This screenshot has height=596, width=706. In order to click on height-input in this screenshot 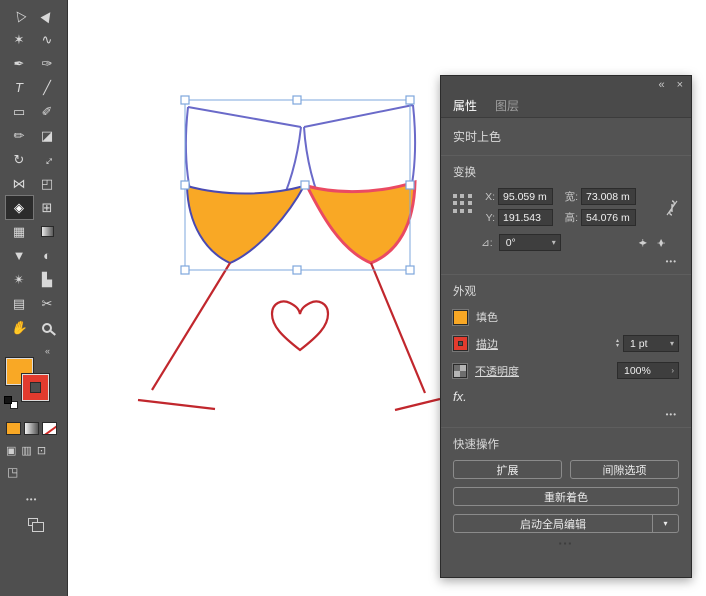, I will do `click(608, 217)`.